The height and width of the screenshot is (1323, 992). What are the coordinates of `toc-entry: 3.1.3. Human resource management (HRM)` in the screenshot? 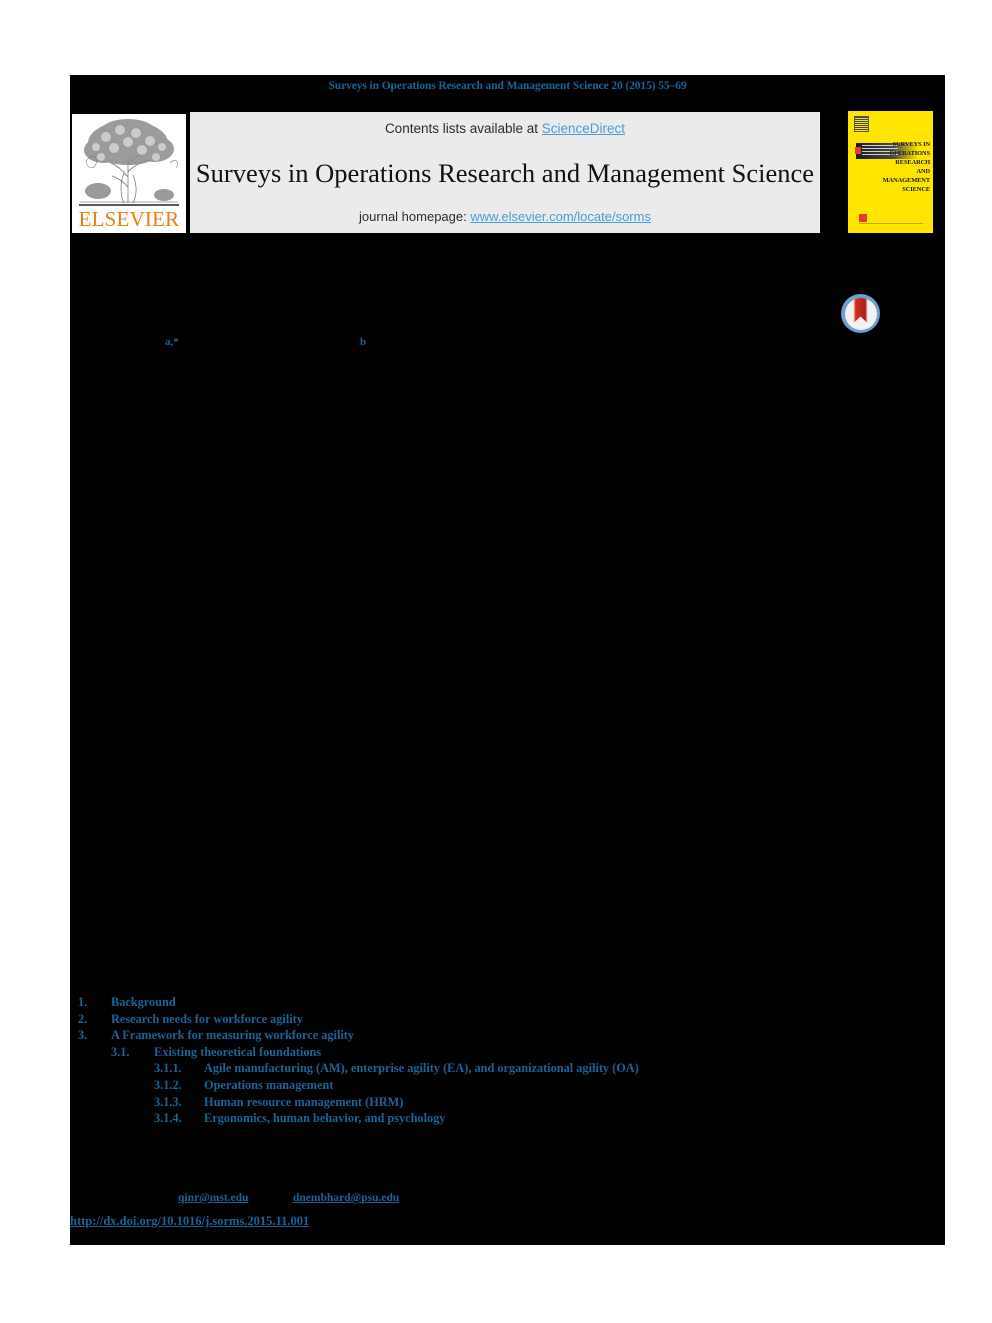 It's located at (428, 1102).